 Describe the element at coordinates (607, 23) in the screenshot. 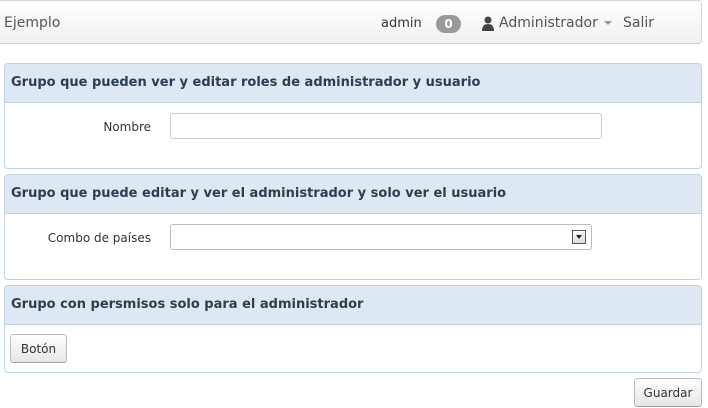

I see `caret-down-icon` at that location.